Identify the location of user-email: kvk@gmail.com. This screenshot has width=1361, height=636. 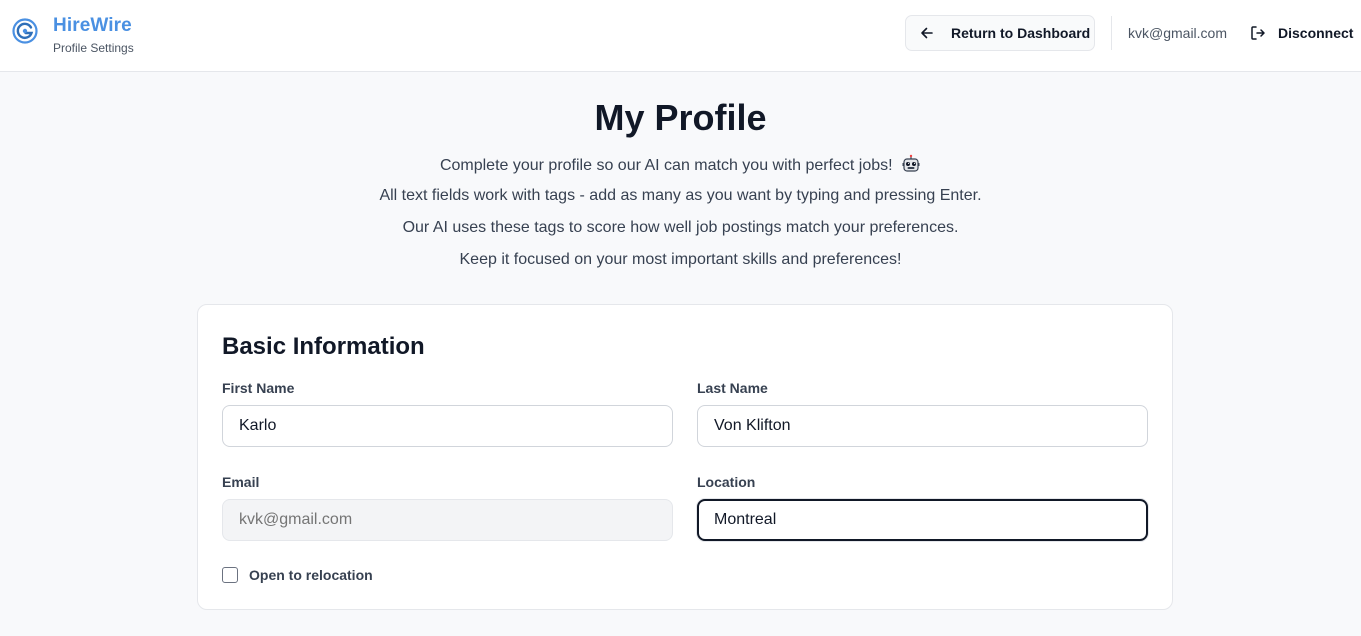
(1178, 33).